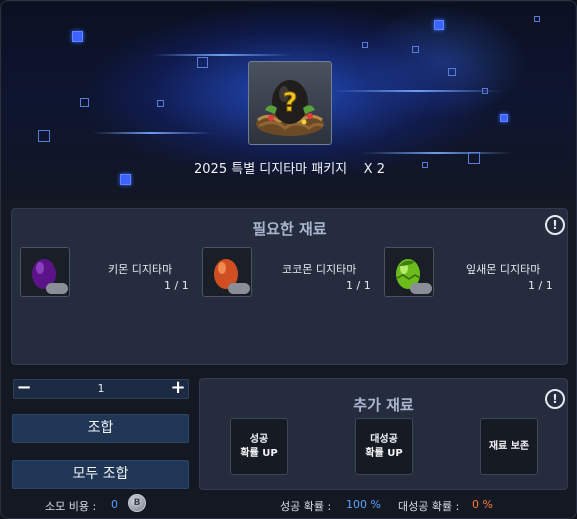 The width and height of the screenshot is (577, 519). What do you see at coordinates (503, 269) in the screenshot?
I see `material-name: 잎새몬 디지타마` at bounding box center [503, 269].